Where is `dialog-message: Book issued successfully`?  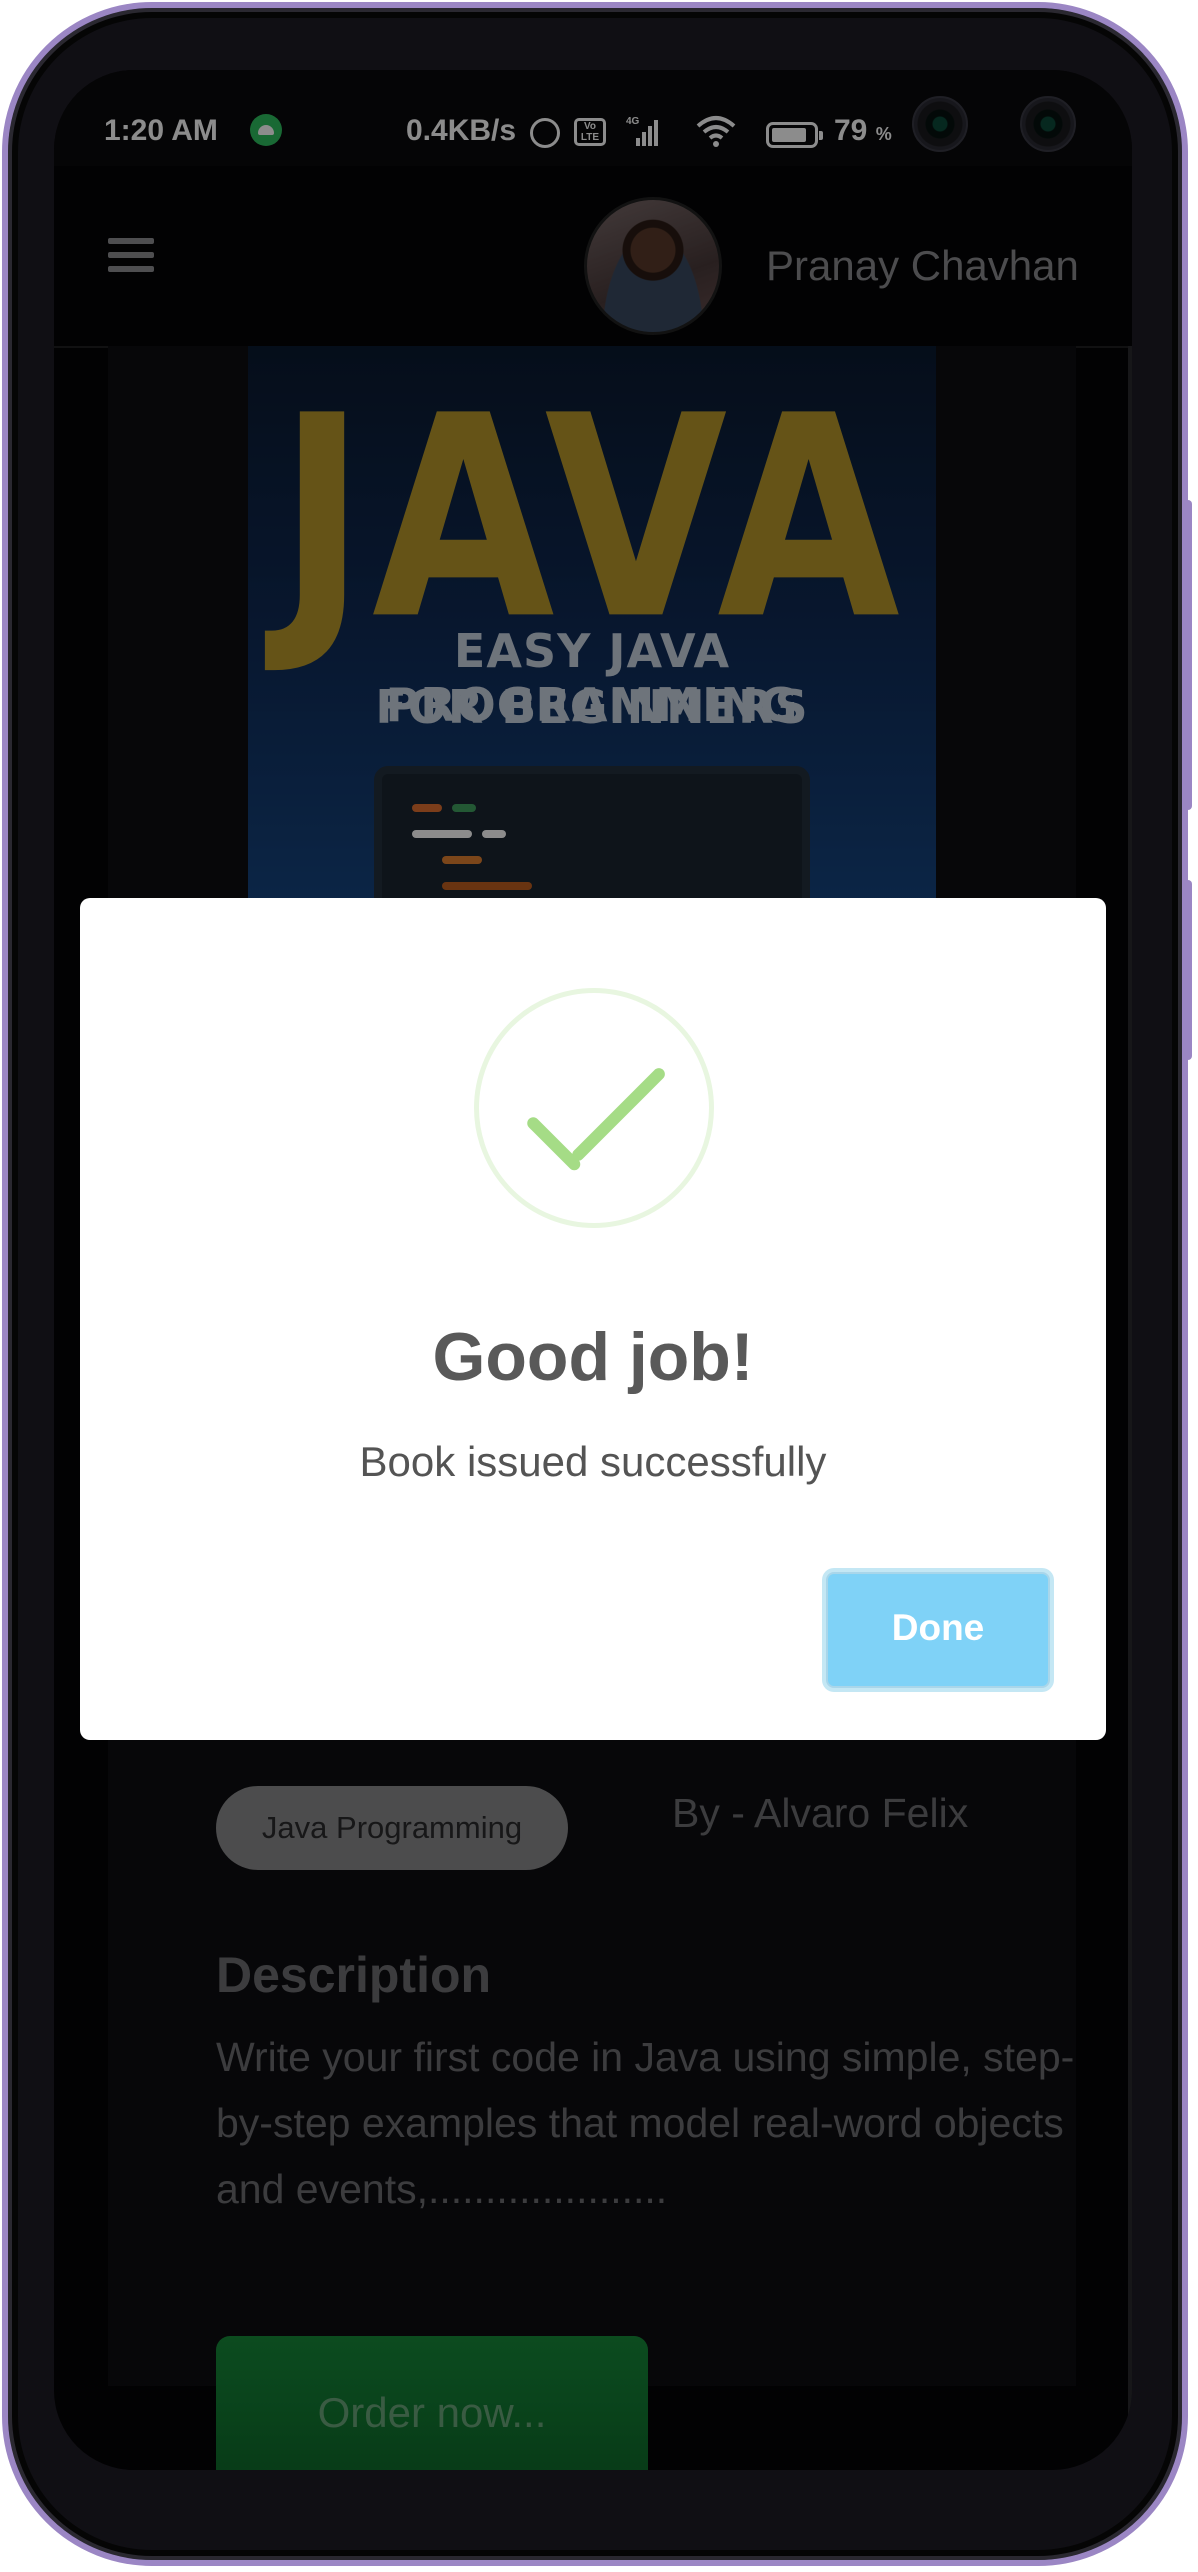
dialog-message: Book issued successfully is located at coordinates (593, 1461).